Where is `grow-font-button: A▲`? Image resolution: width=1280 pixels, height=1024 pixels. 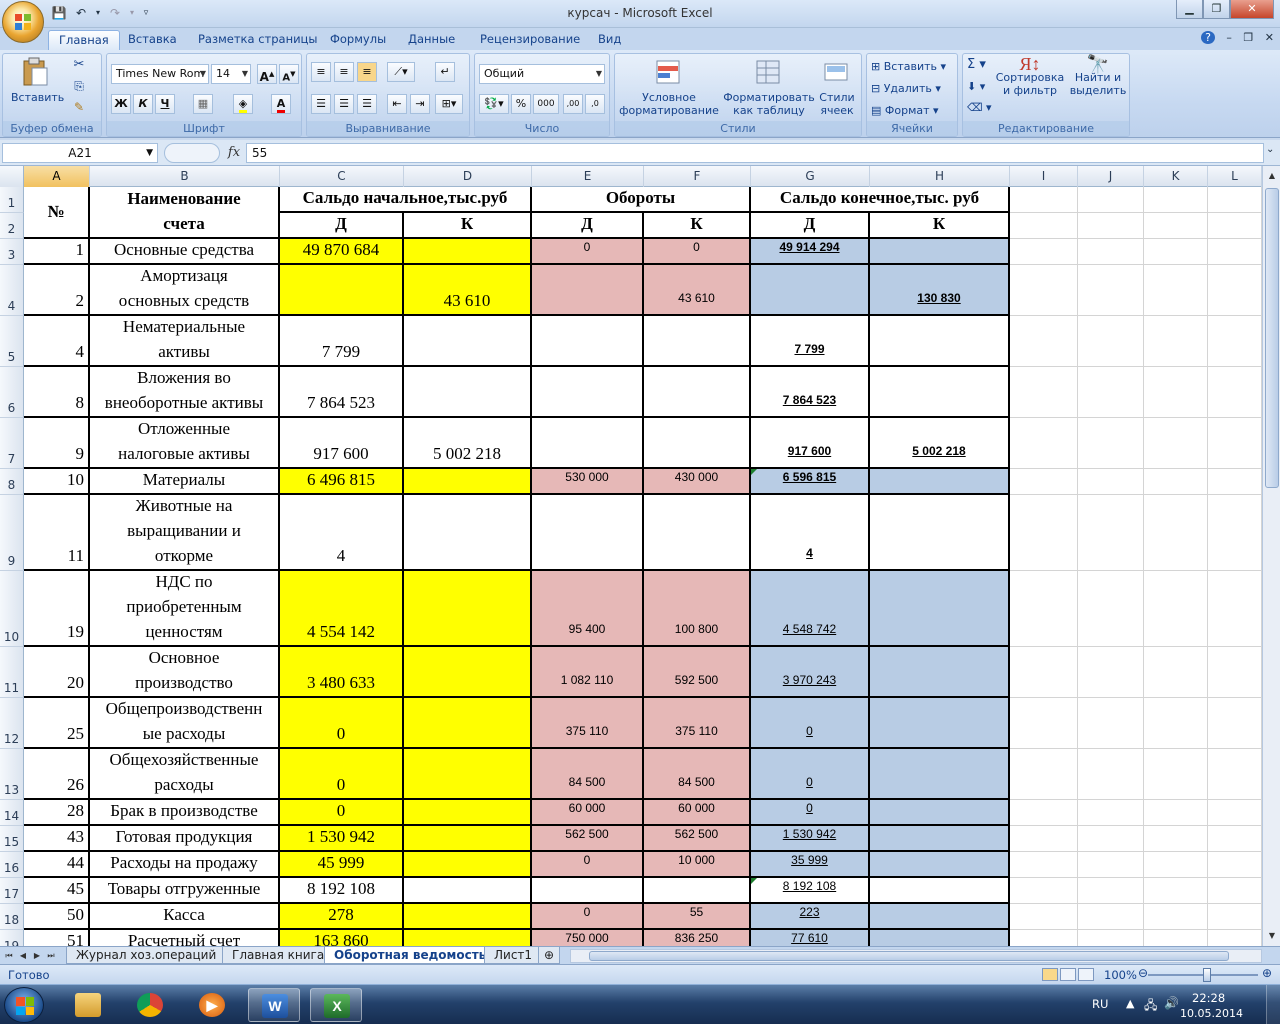 grow-font-button: A▲ is located at coordinates (267, 74).